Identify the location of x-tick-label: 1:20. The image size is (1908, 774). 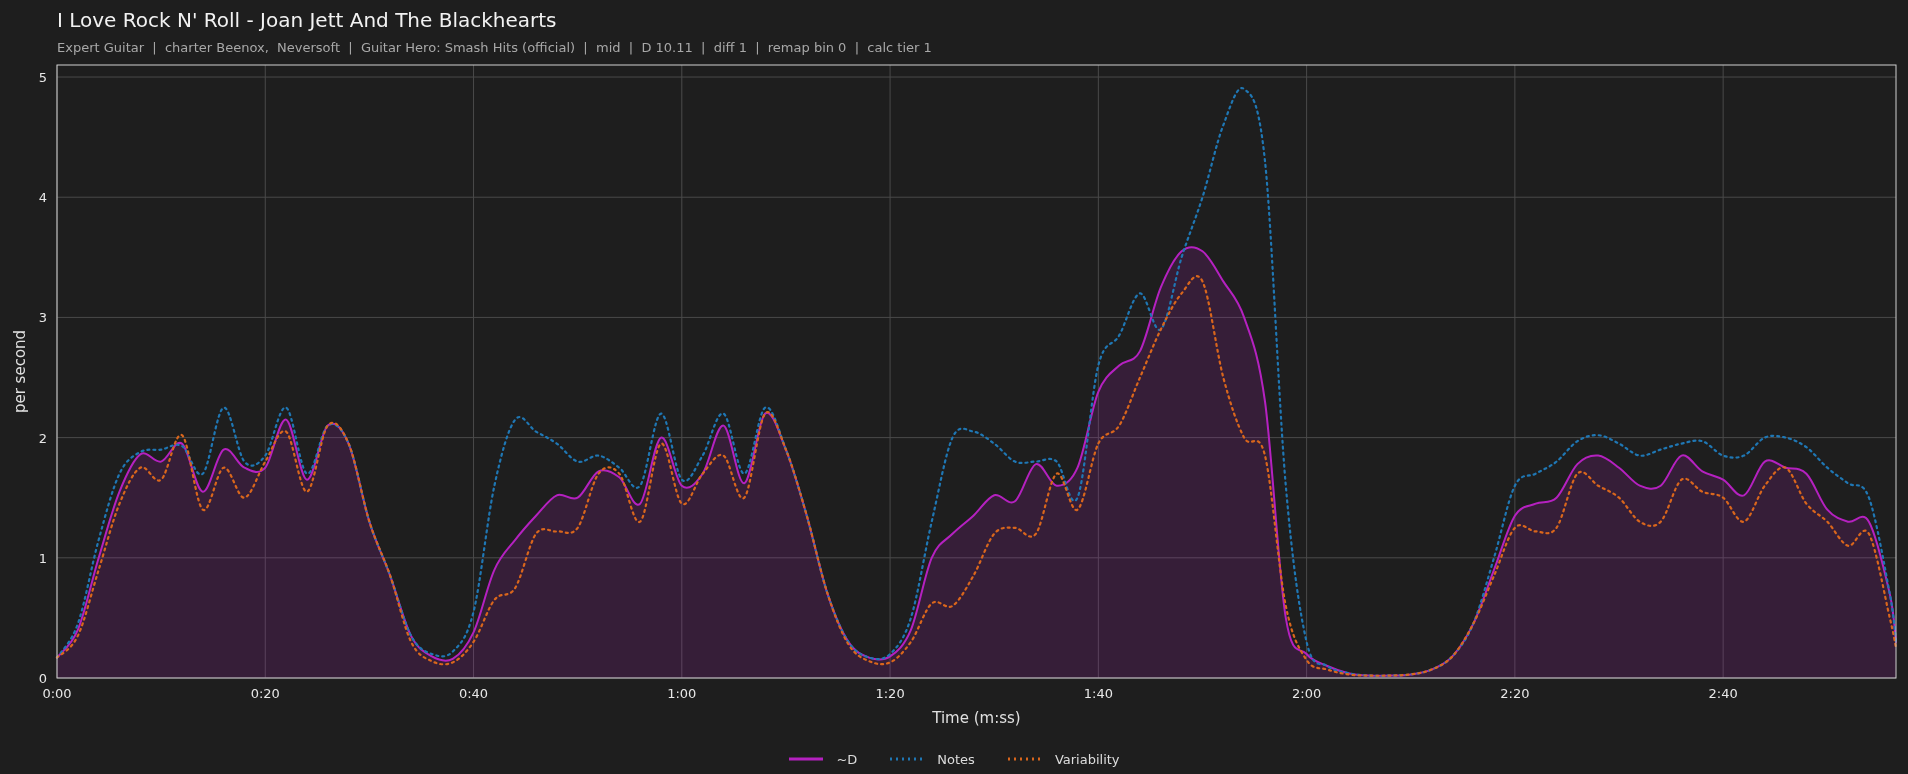
(890, 694).